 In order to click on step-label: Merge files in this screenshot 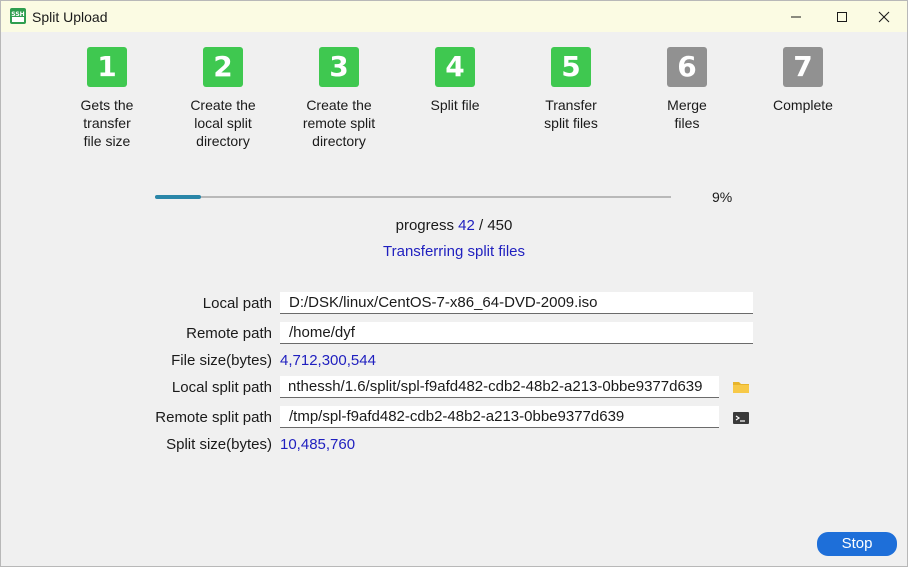, I will do `click(687, 114)`.